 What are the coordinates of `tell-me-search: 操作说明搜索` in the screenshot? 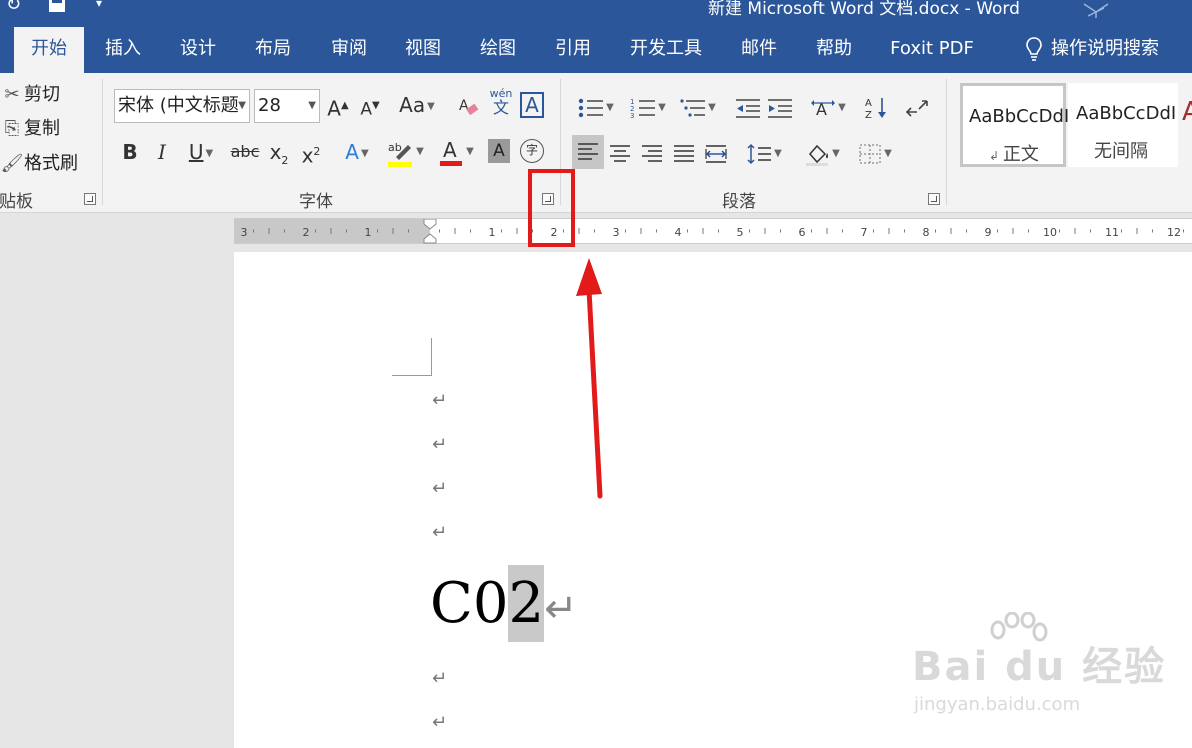 It's located at (1092, 50).